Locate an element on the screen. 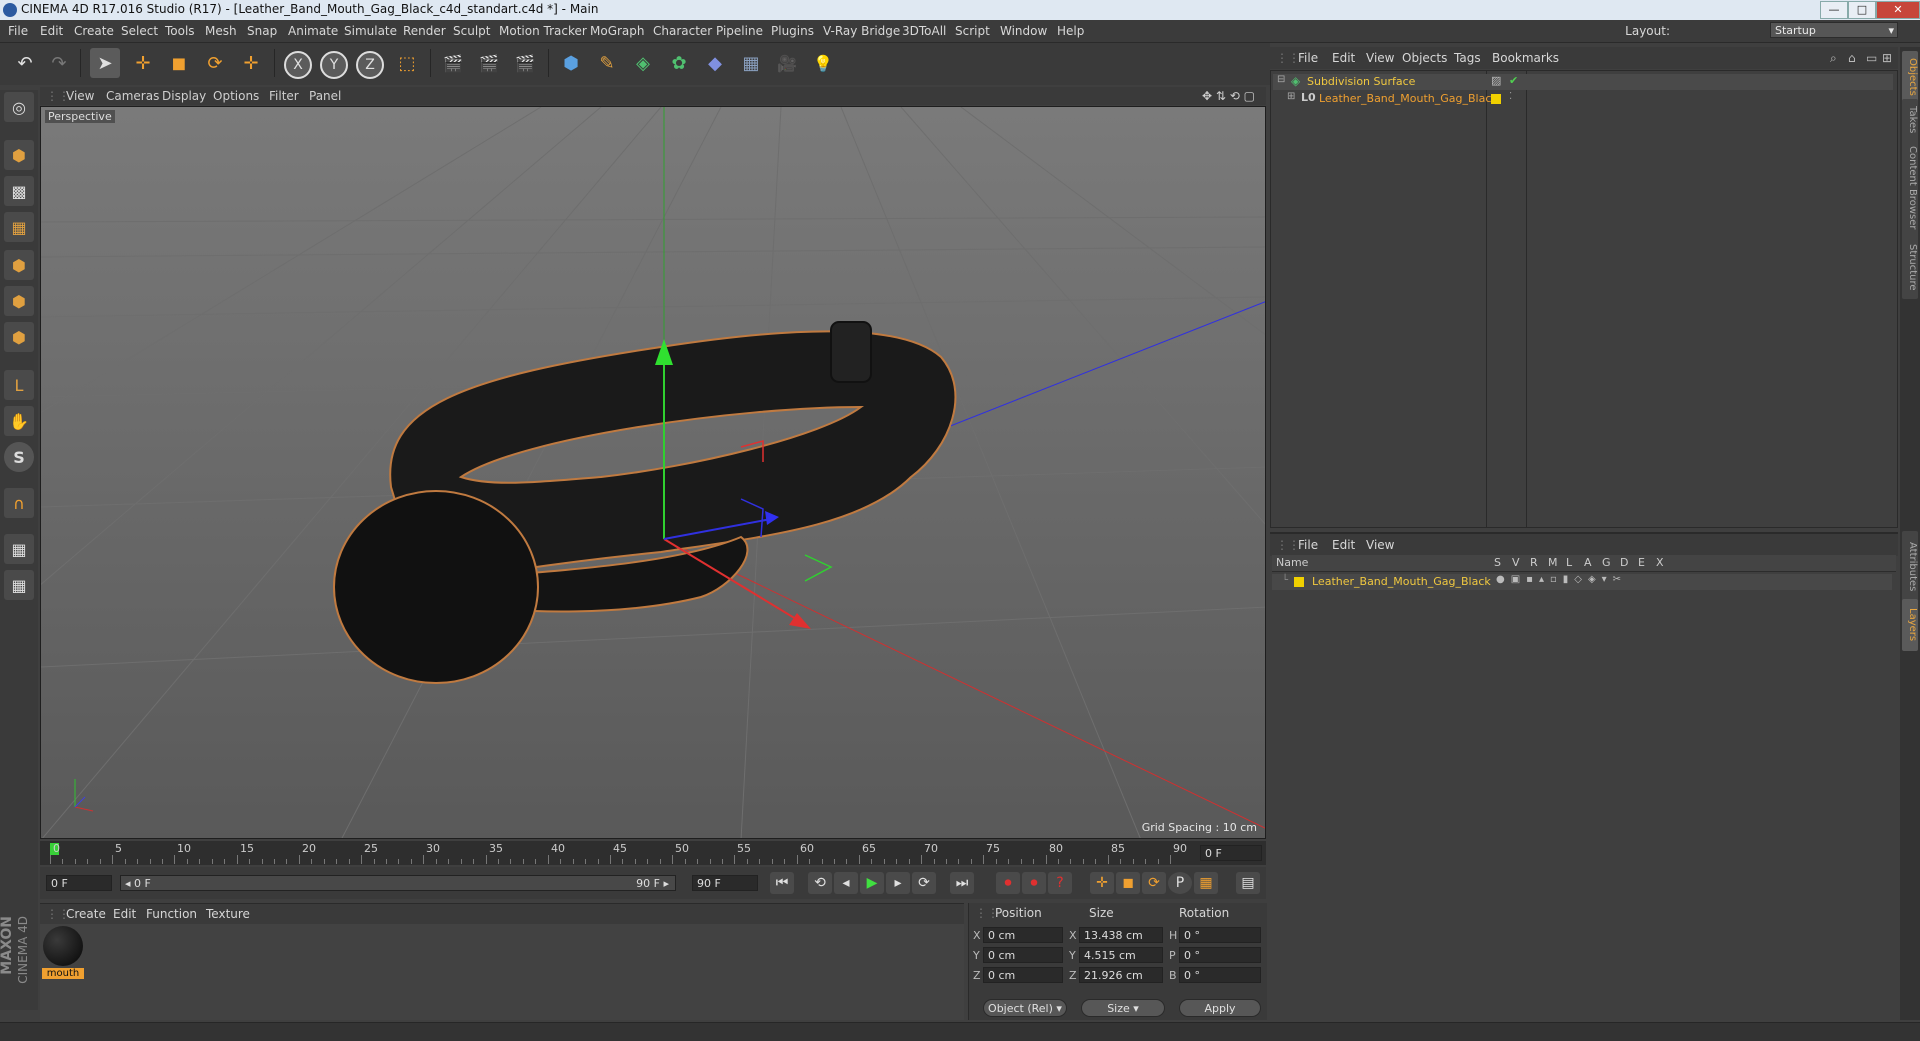  layer-column-d: D is located at coordinates (1624, 562).